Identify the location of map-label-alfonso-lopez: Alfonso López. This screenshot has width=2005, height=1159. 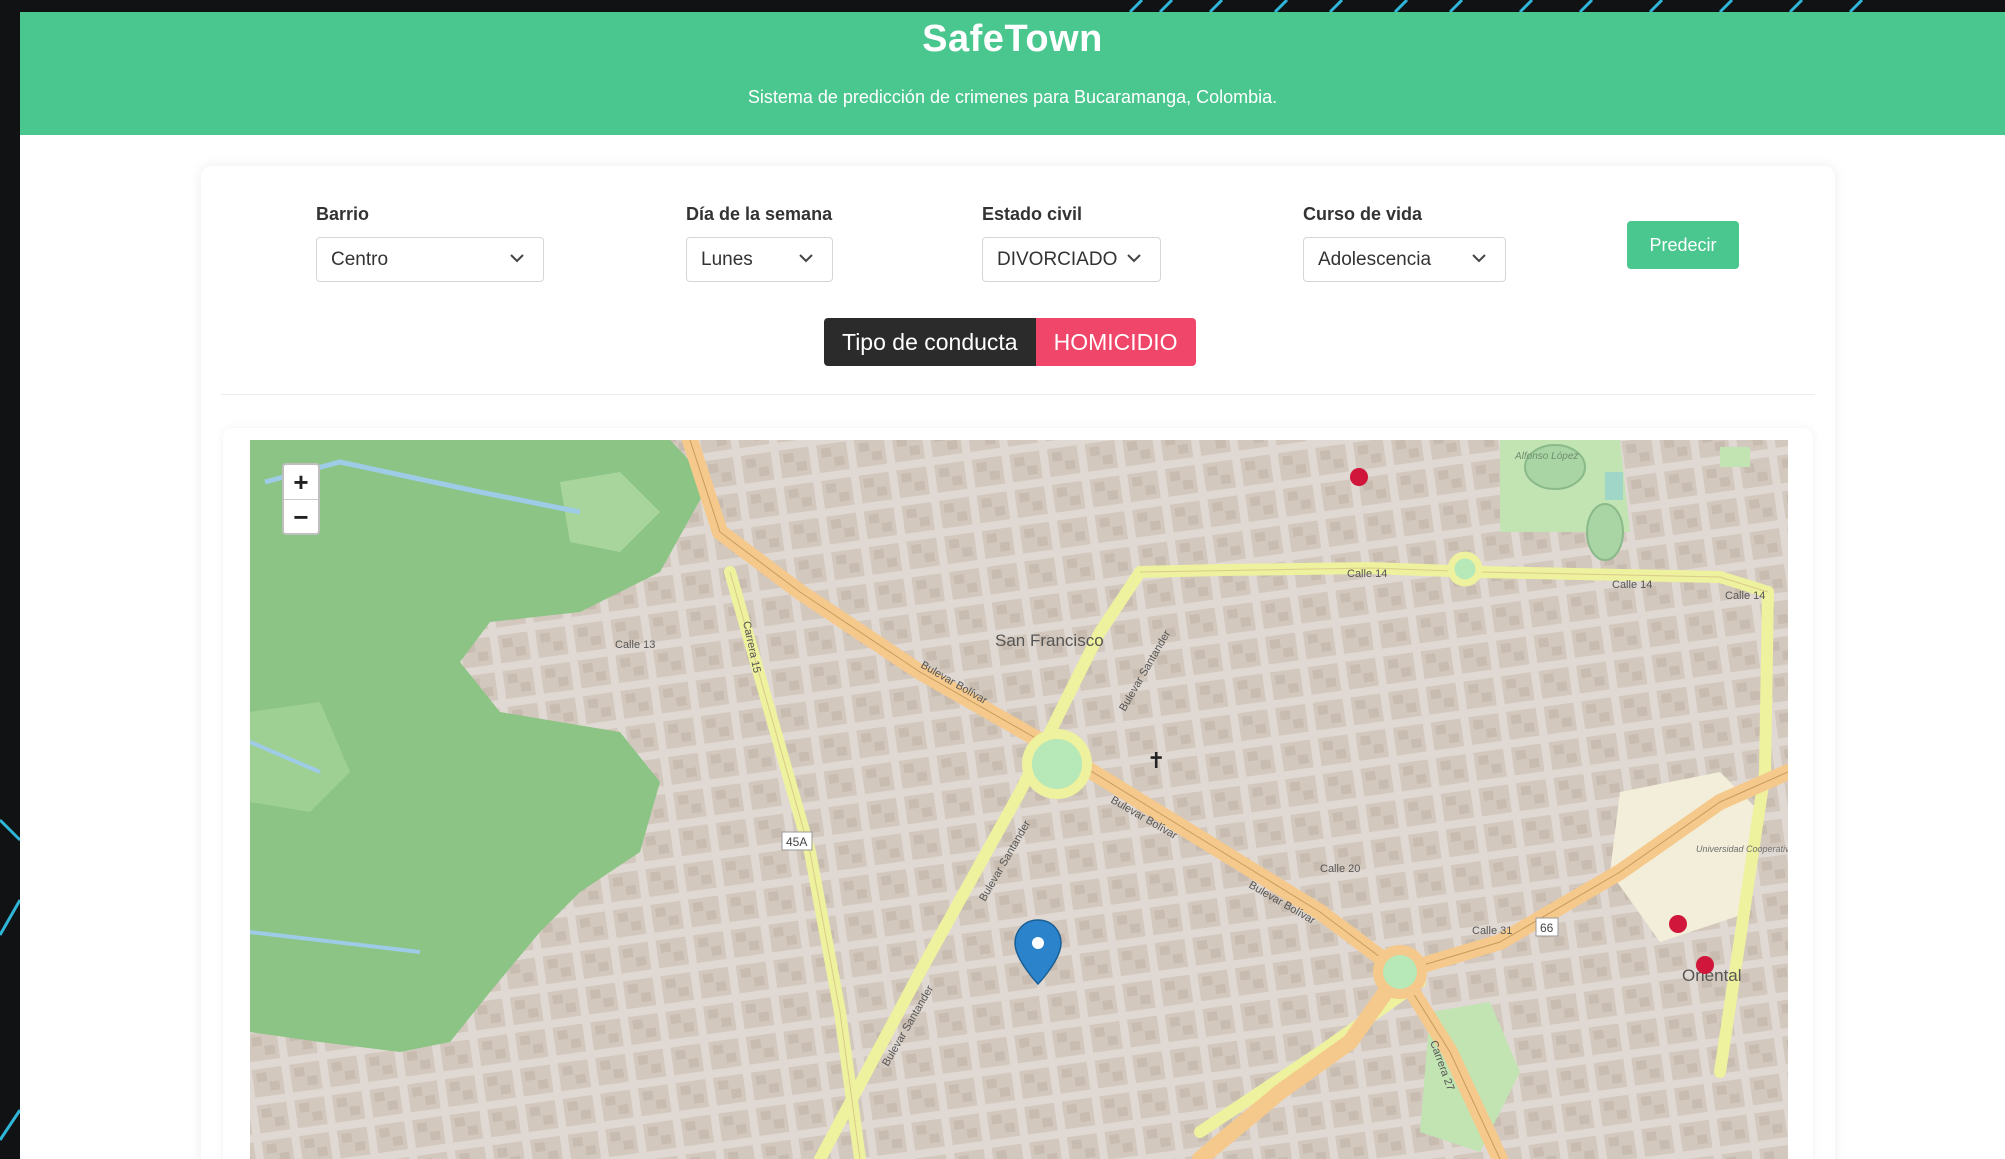
(1546, 456).